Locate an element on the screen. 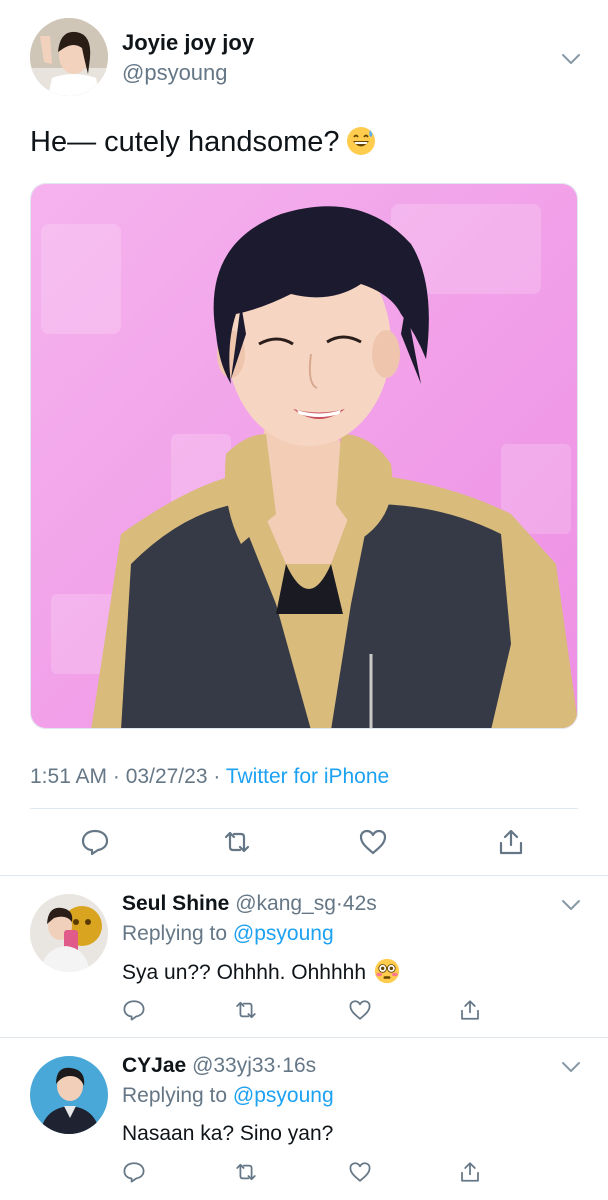  reply-header: CYJae @33yj33·16s is located at coordinates (219, 1066).